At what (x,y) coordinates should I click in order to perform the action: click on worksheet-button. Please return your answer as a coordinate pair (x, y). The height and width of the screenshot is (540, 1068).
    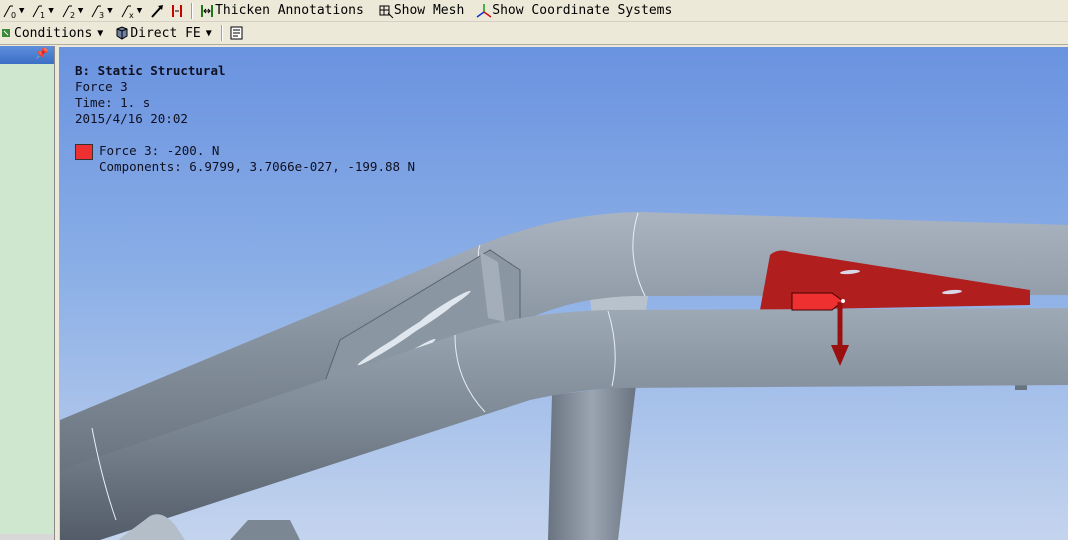
    Looking at the image, I should click on (237, 33).